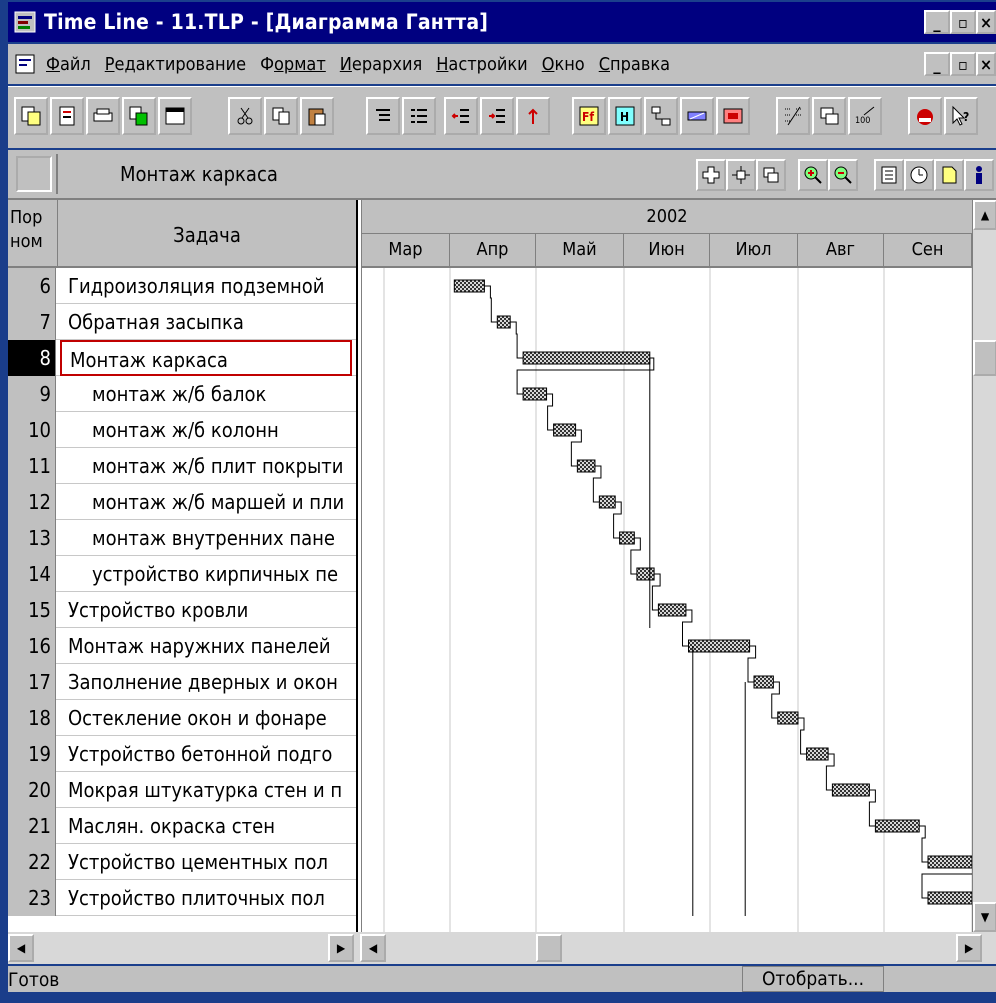  Describe the element at coordinates (32, 718) in the screenshot. I see `task-number: 18` at that location.